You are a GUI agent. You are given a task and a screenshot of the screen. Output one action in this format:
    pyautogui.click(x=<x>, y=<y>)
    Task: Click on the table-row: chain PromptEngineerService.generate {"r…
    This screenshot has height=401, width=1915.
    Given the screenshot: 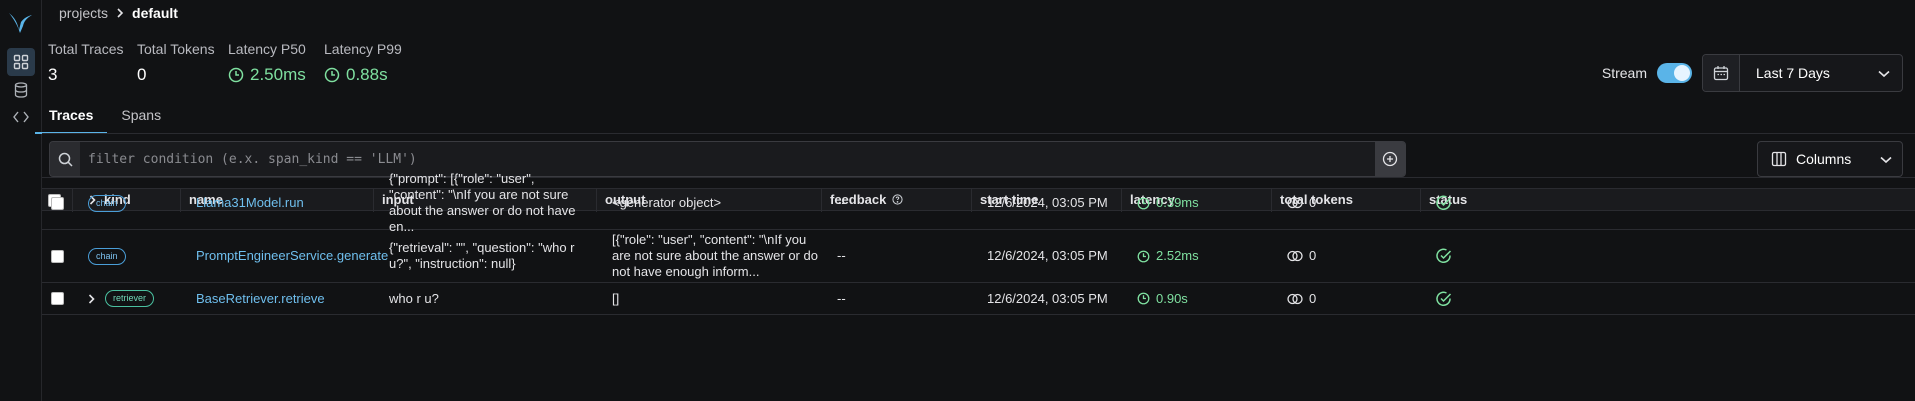 What is the action you would take?
    pyautogui.click(x=978, y=256)
    